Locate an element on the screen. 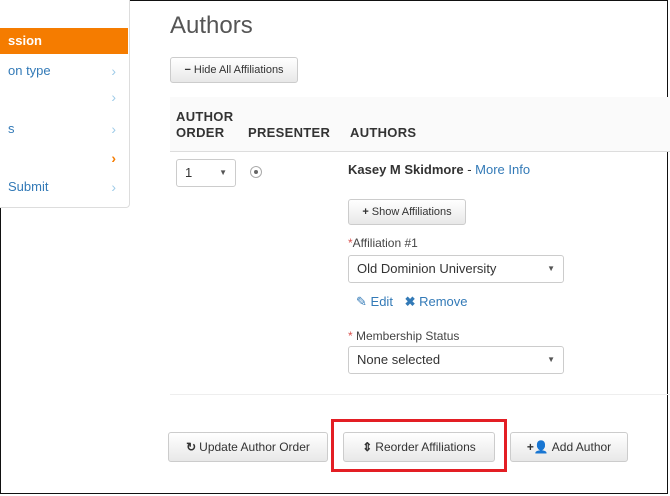 Image resolution: width=670 pixels, height=496 pixels. hide-affiliations-label: Hide All Affiliations is located at coordinates (238, 70).